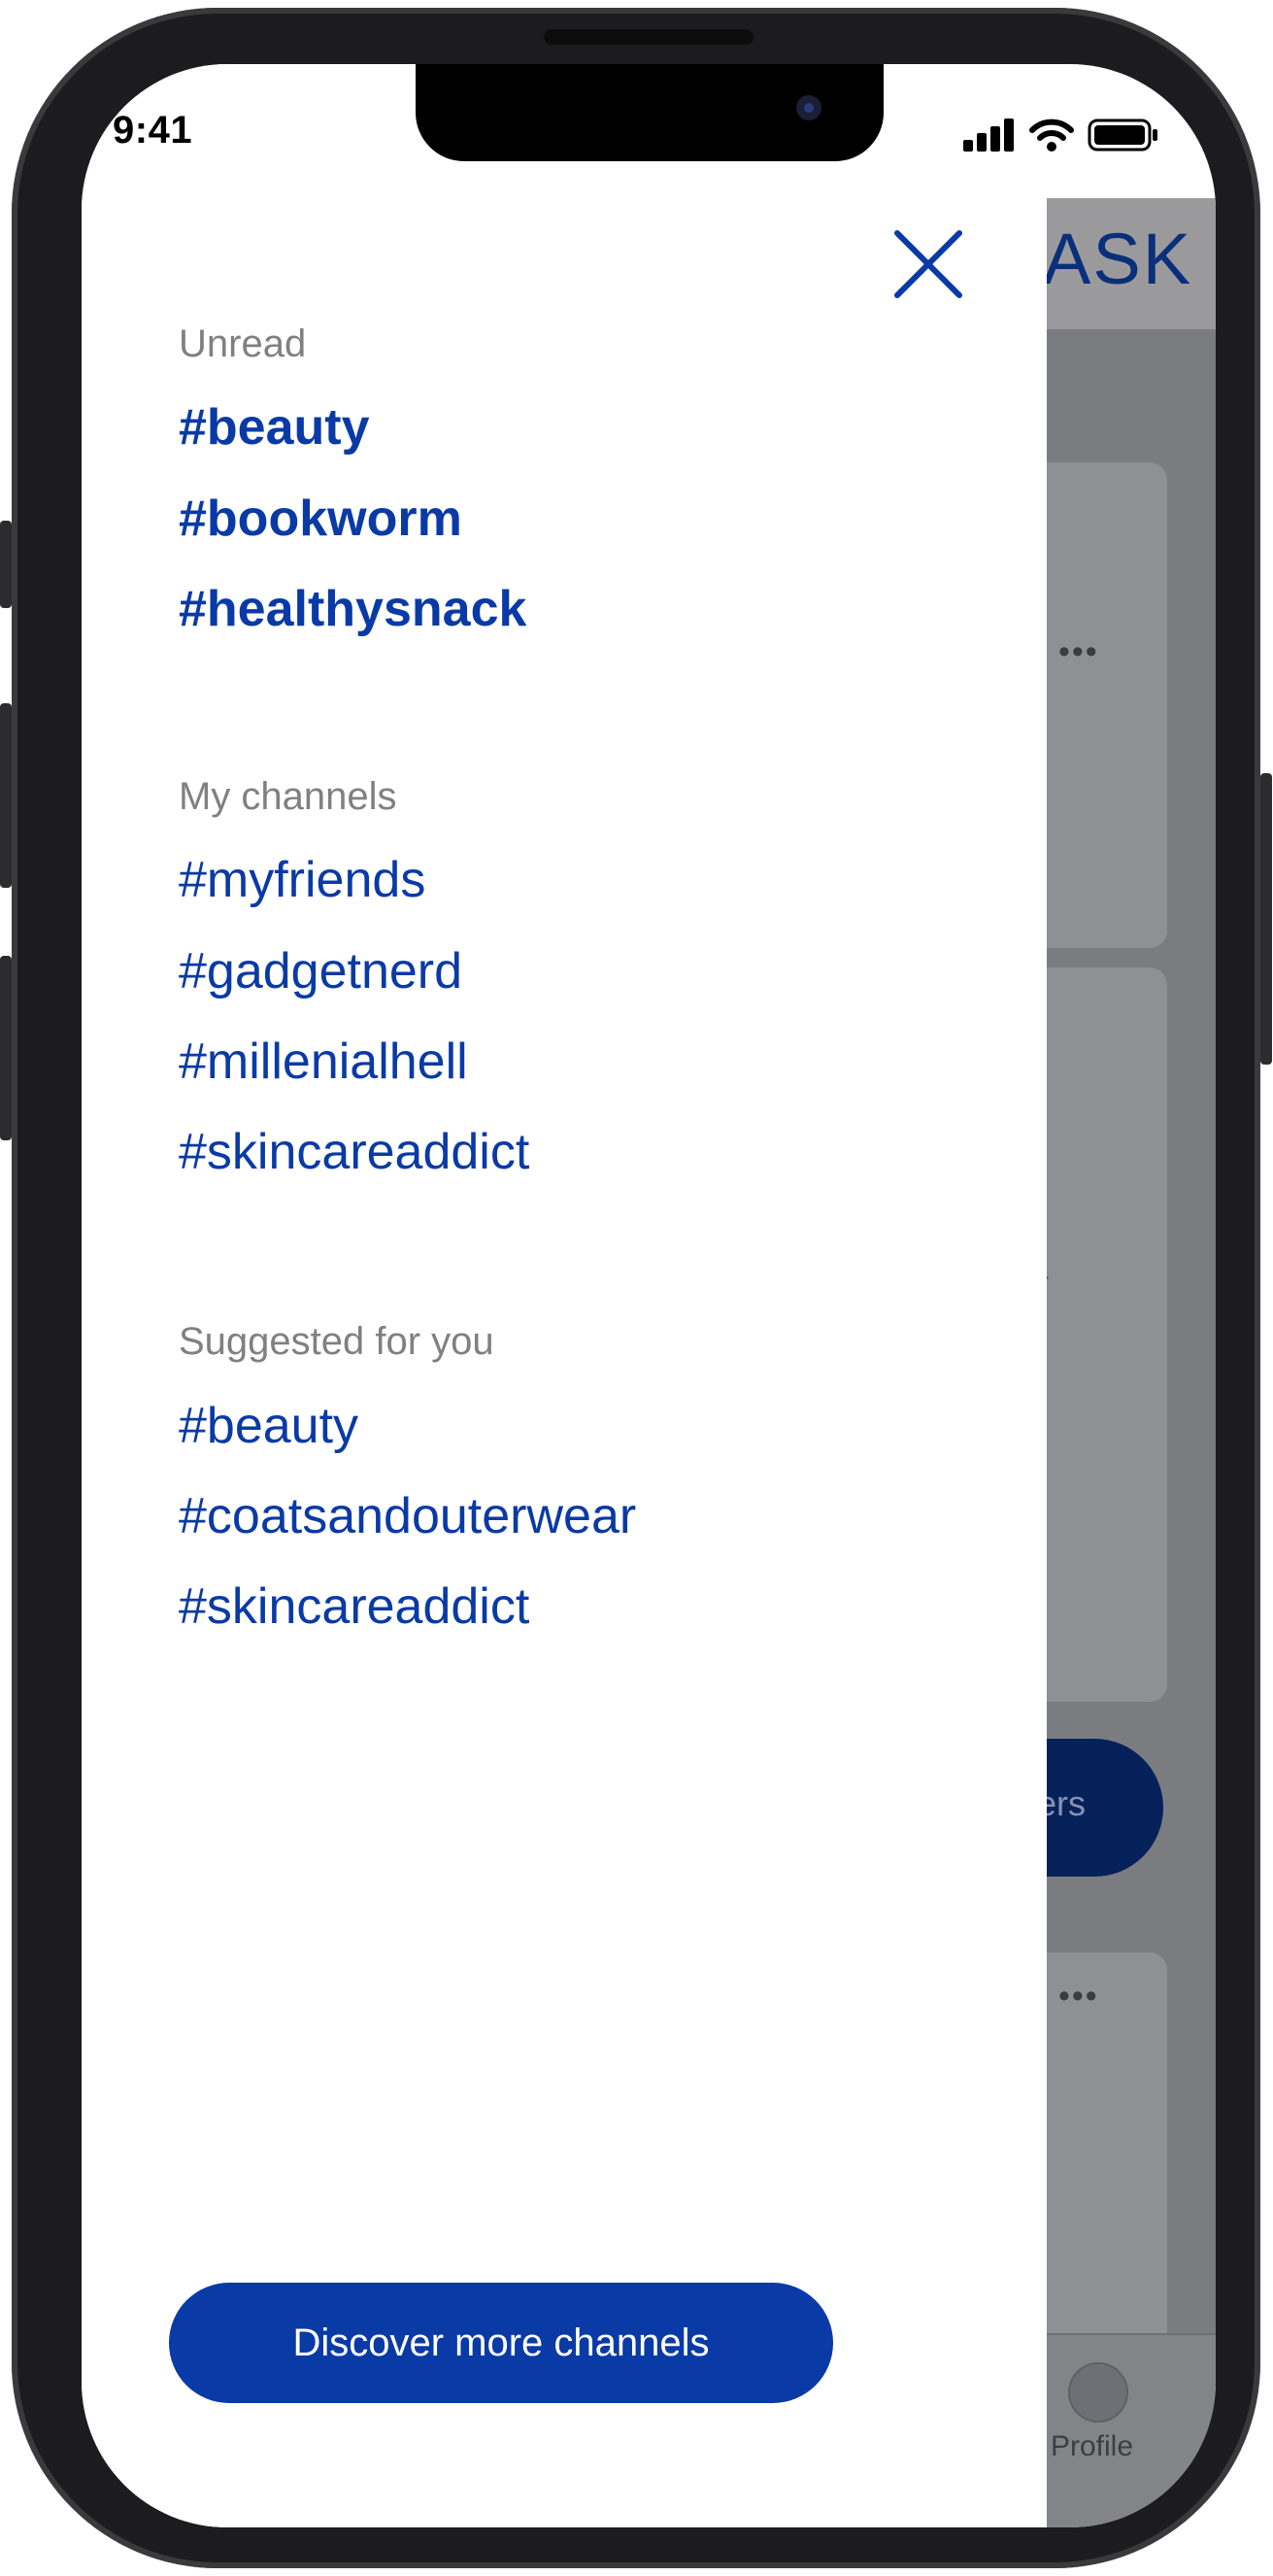  Describe the element at coordinates (1104, 805) in the screenshot. I see `background-card: ••• e` at that location.